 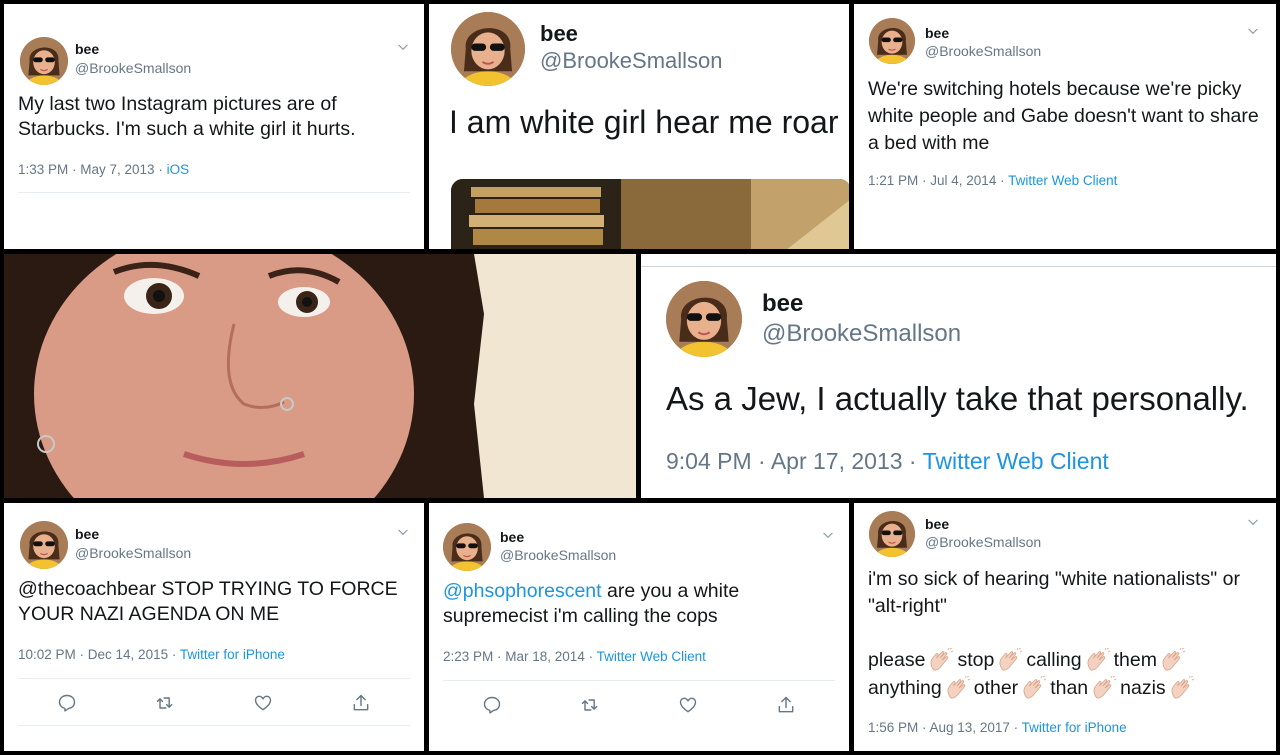 I want to click on tweet-meta: 1:33 PM · May 7, 2013 · iOS, so click(x=103, y=169).